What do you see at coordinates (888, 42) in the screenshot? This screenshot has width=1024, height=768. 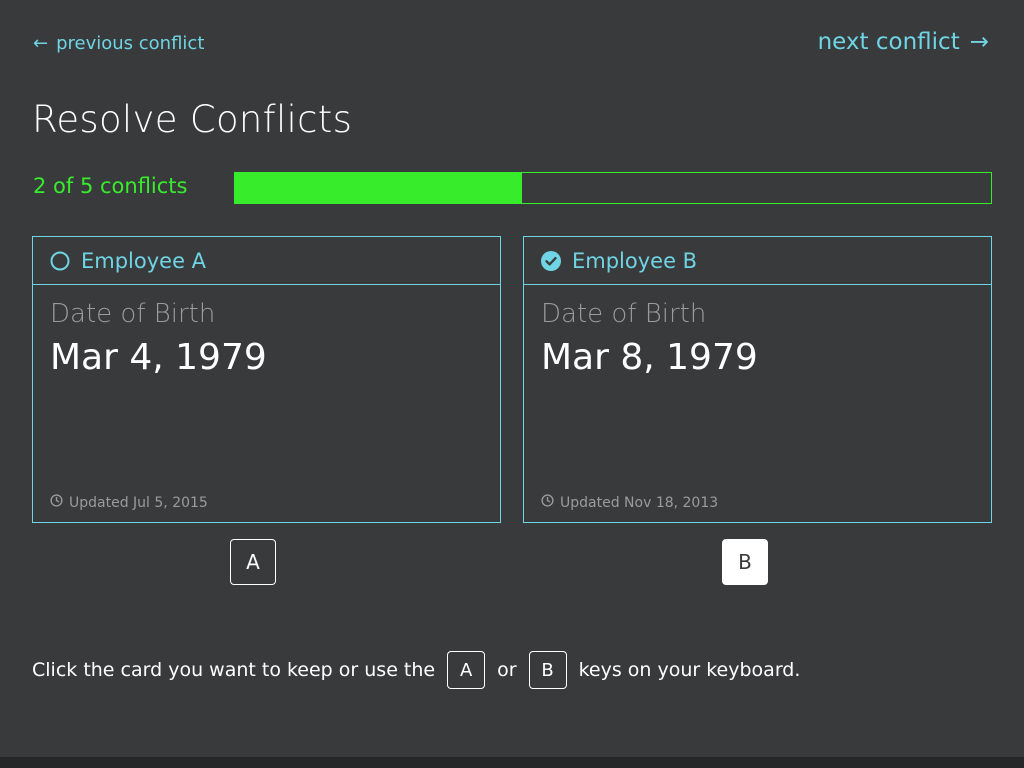 I see `next-conflict-label: next conflict` at bounding box center [888, 42].